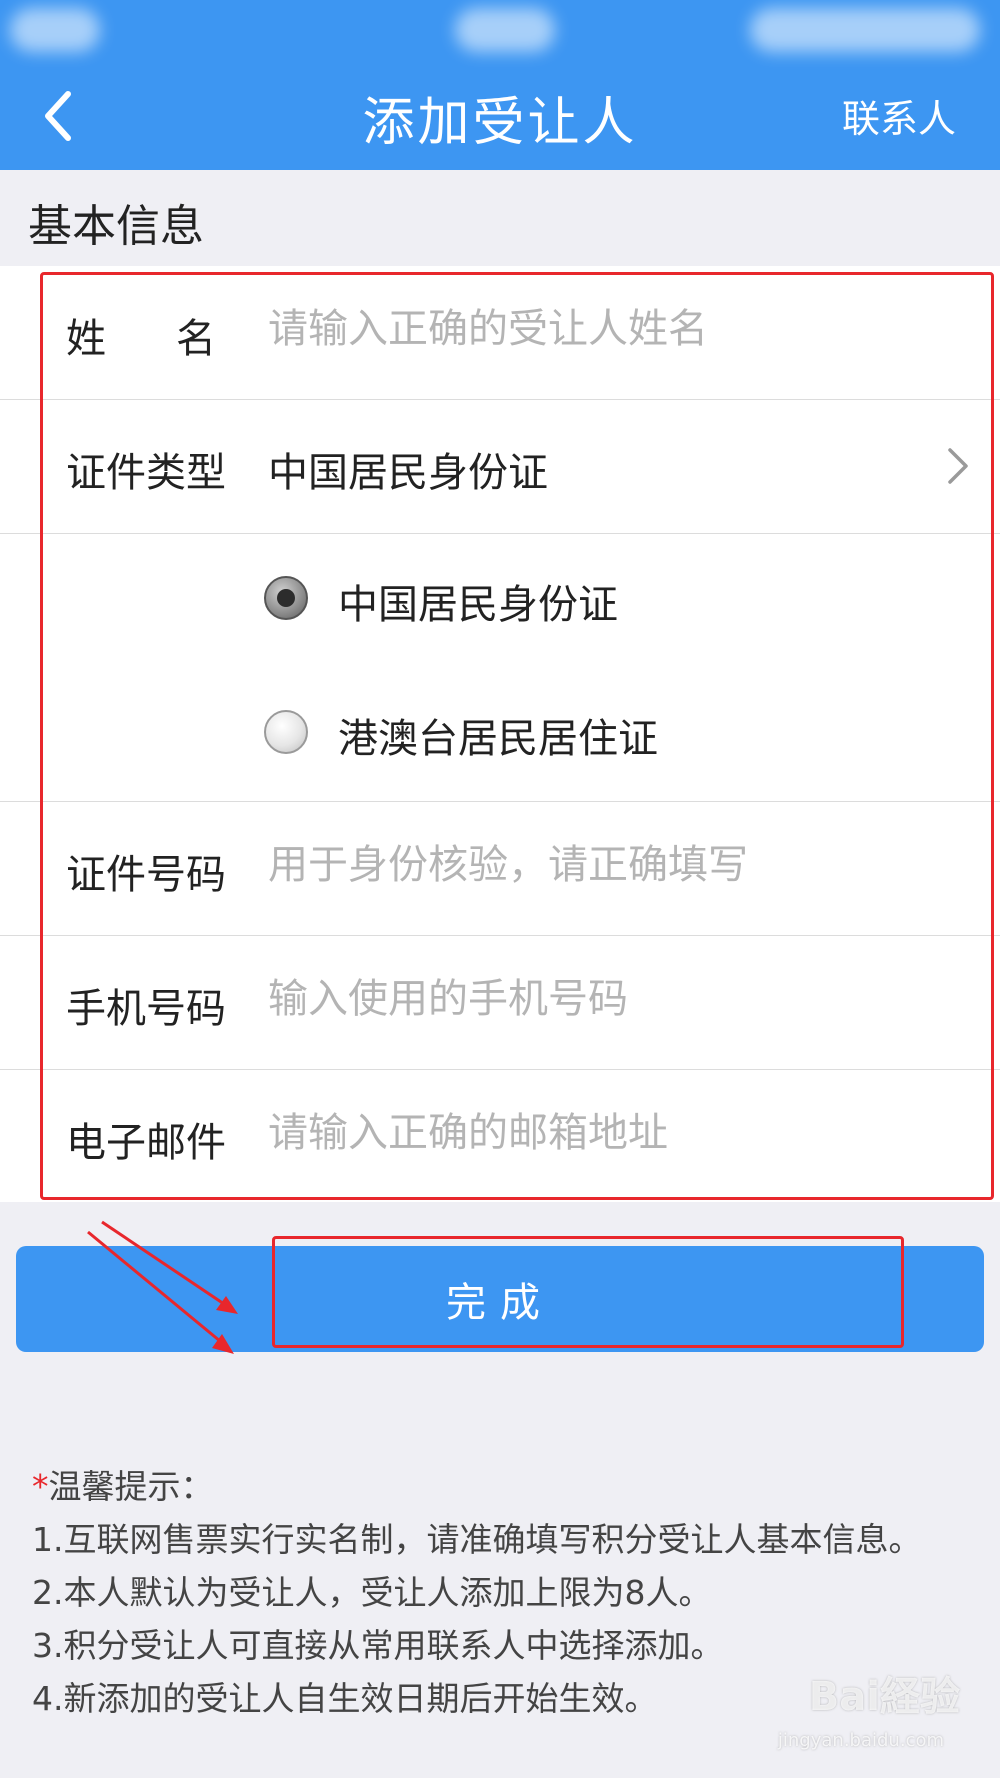 The image size is (1000, 1778). What do you see at coordinates (116, 226) in the screenshot?
I see `section-title: 基本信息` at bounding box center [116, 226].